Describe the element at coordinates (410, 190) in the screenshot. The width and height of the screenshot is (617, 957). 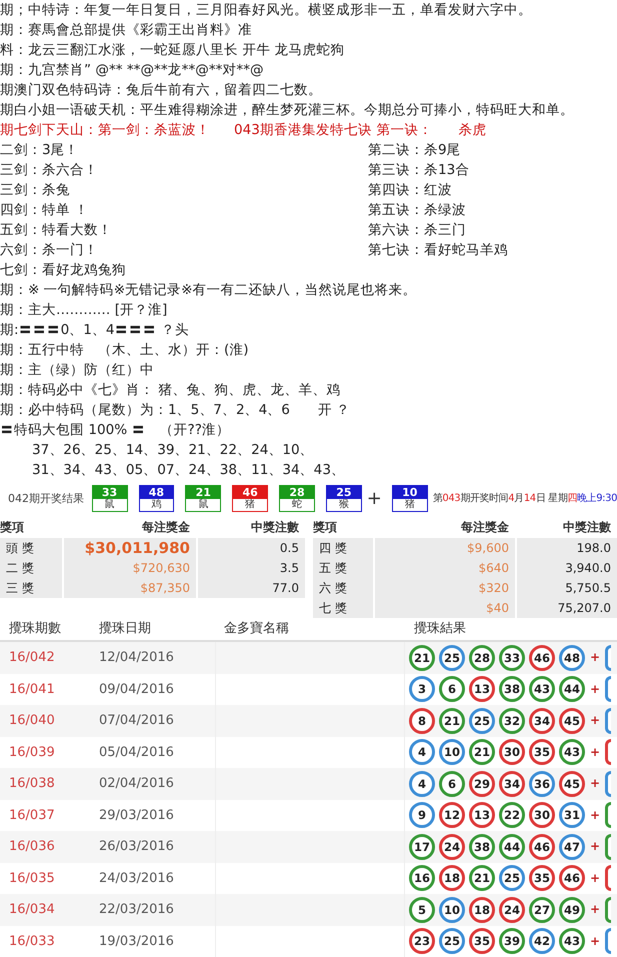
I see `text-line: 第四诀：红波` at that location.